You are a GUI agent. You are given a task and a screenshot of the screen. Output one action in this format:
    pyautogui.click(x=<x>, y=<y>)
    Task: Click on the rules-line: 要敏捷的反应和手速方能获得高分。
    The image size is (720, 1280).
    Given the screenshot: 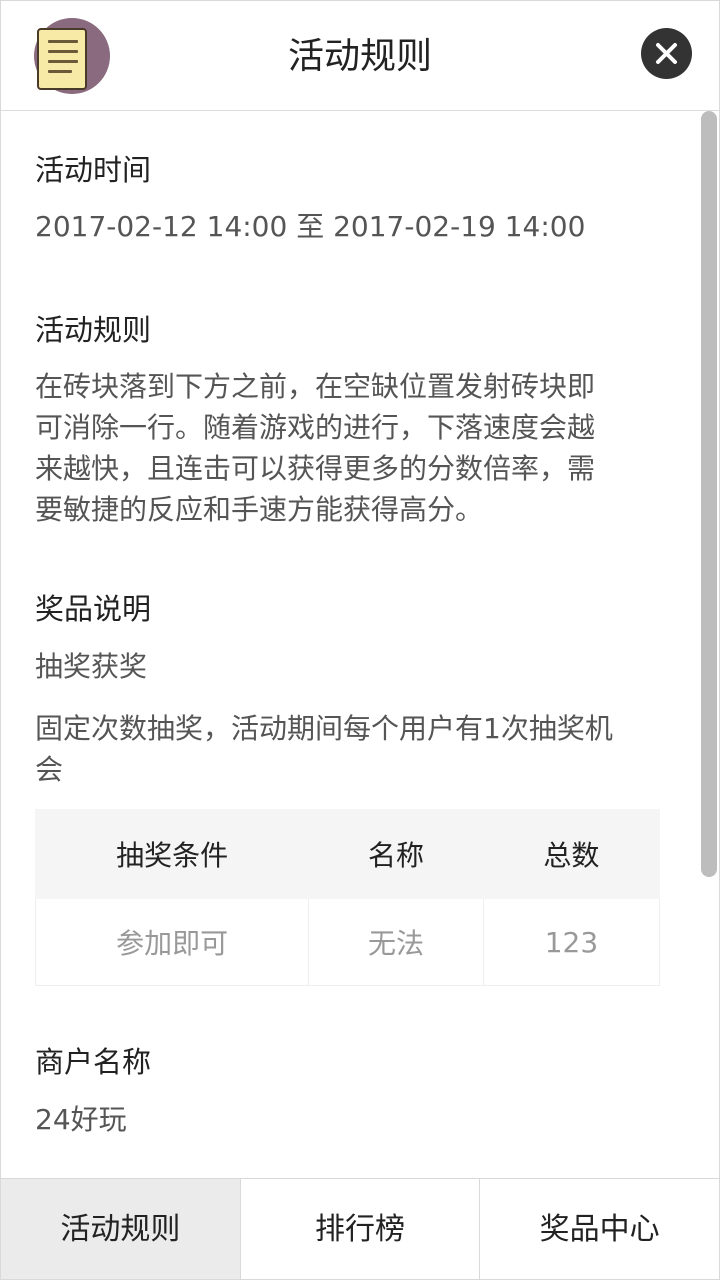 What is the action you would take?
    pyautogui.click(x=259, y=509)
    